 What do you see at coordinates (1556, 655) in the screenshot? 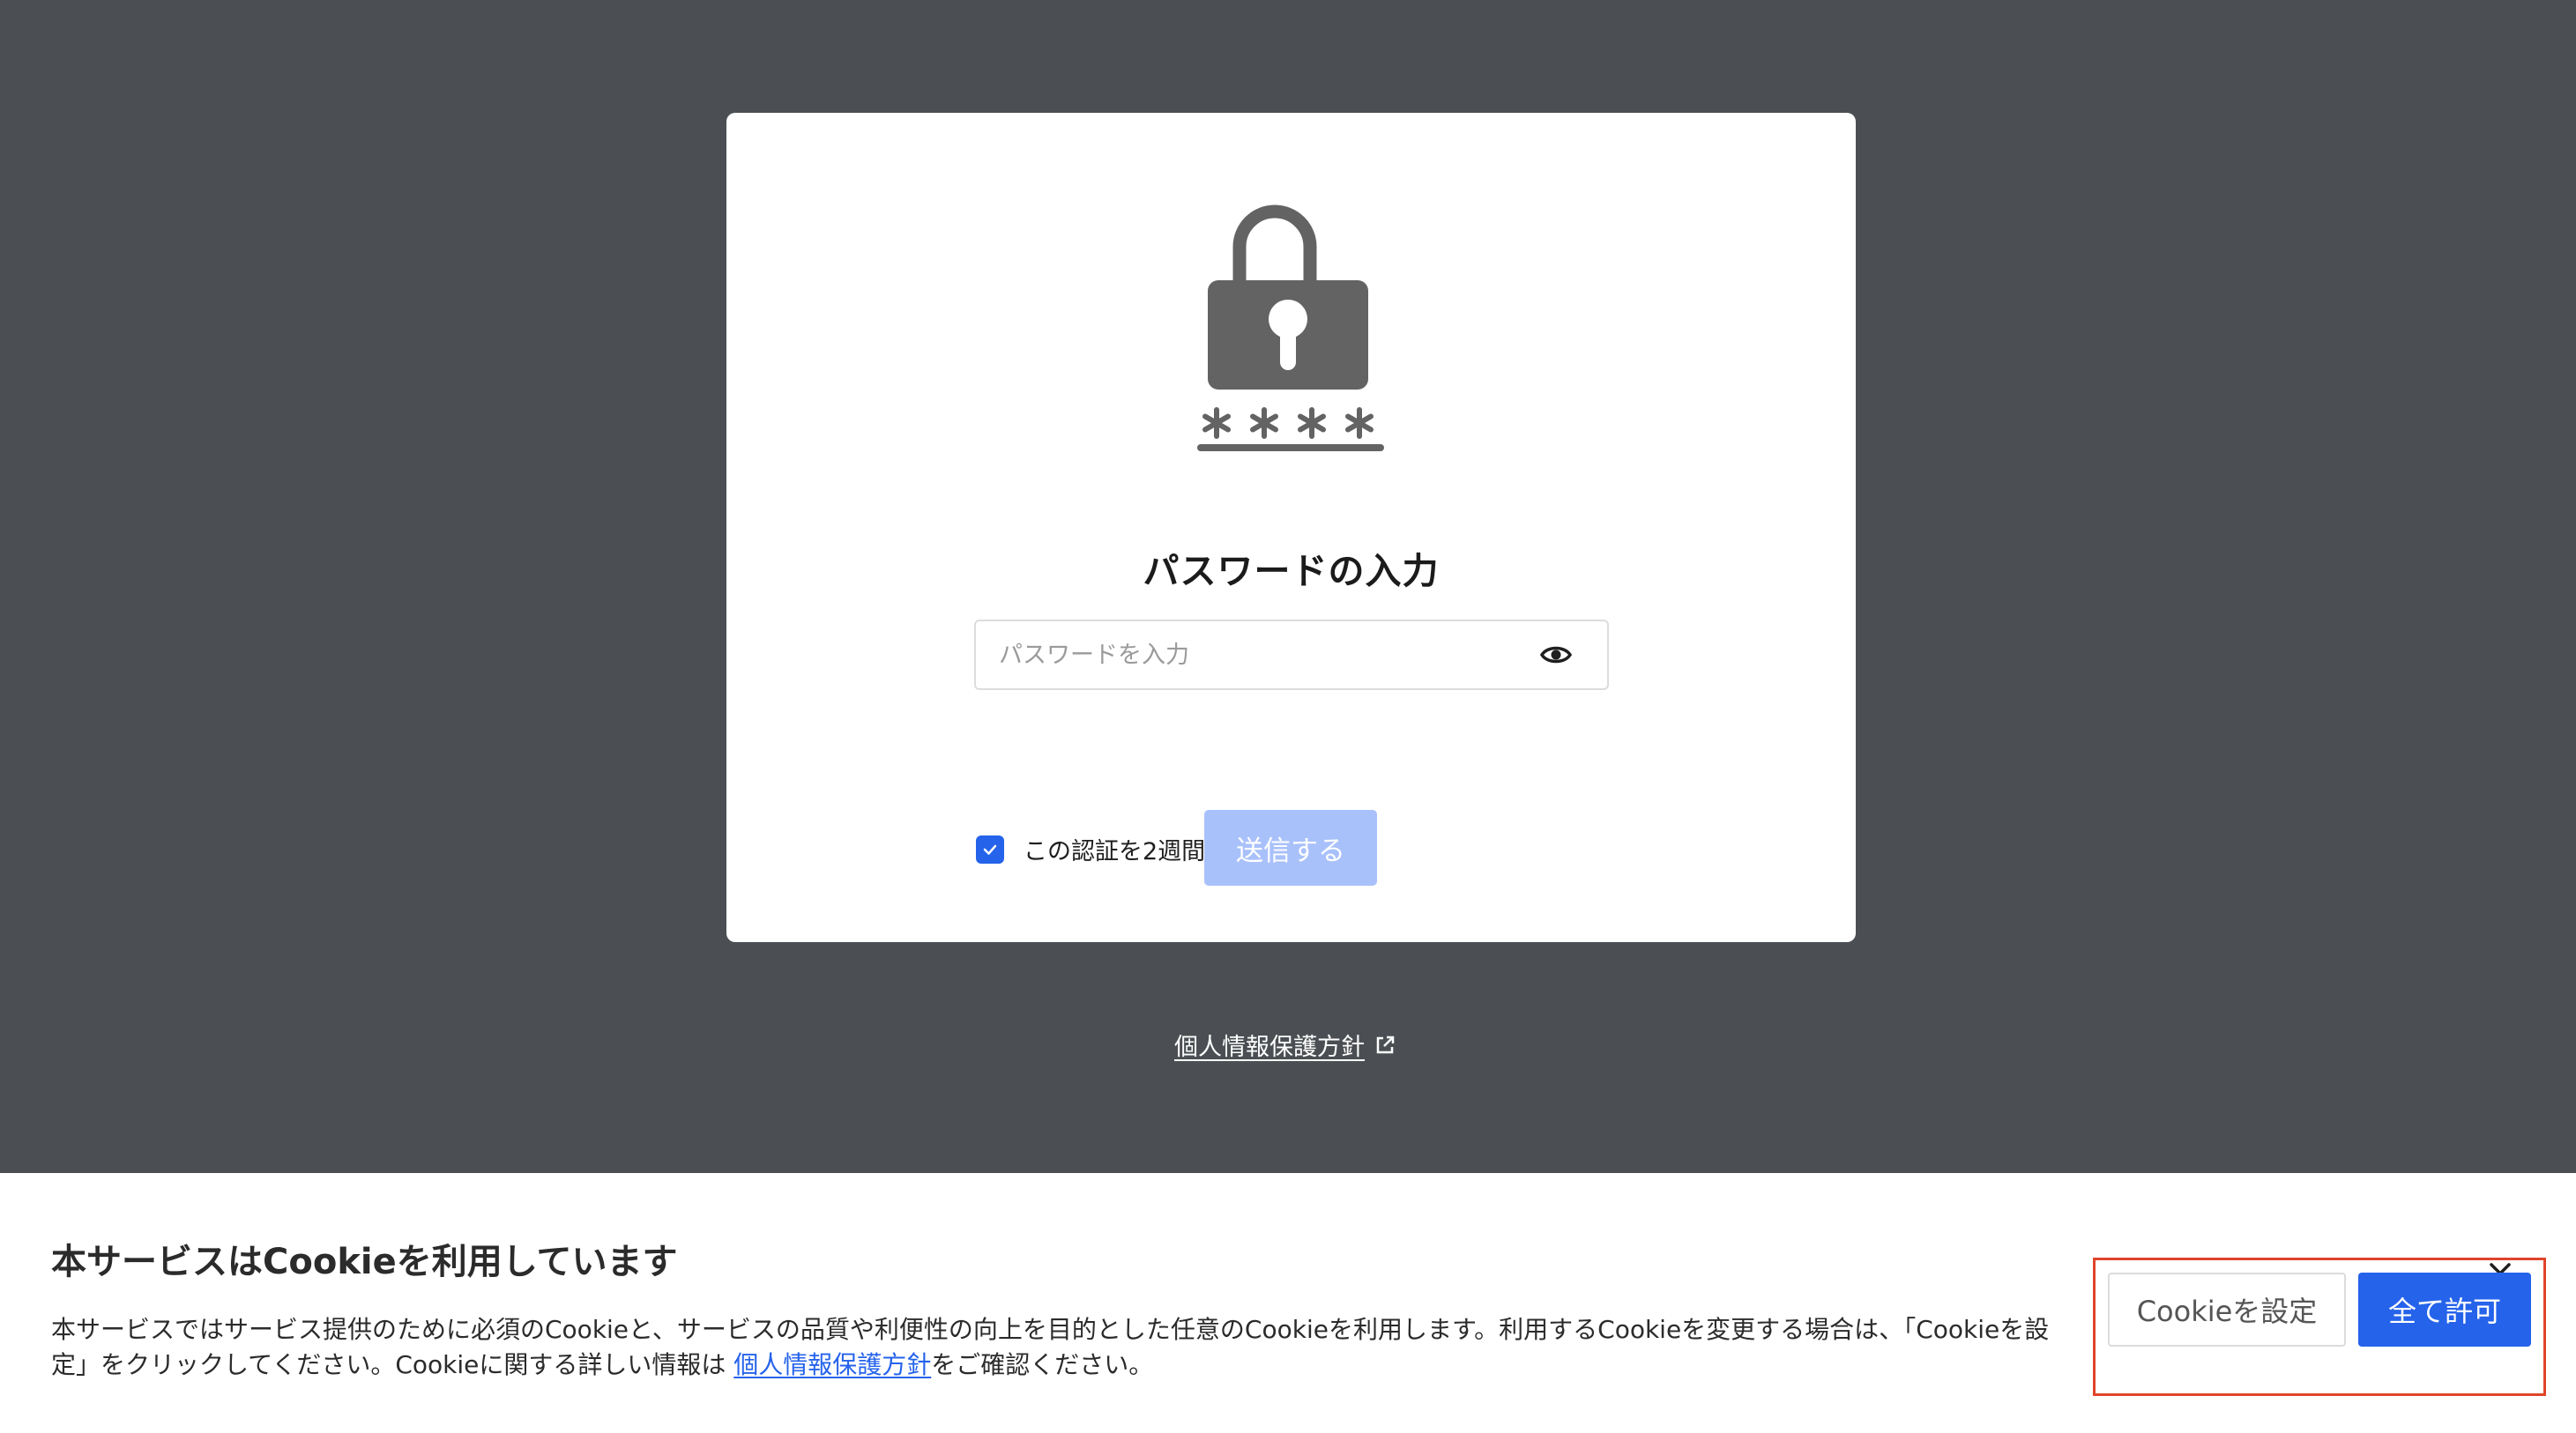
I see `eye-icon` at bounding box center [1556, 655].